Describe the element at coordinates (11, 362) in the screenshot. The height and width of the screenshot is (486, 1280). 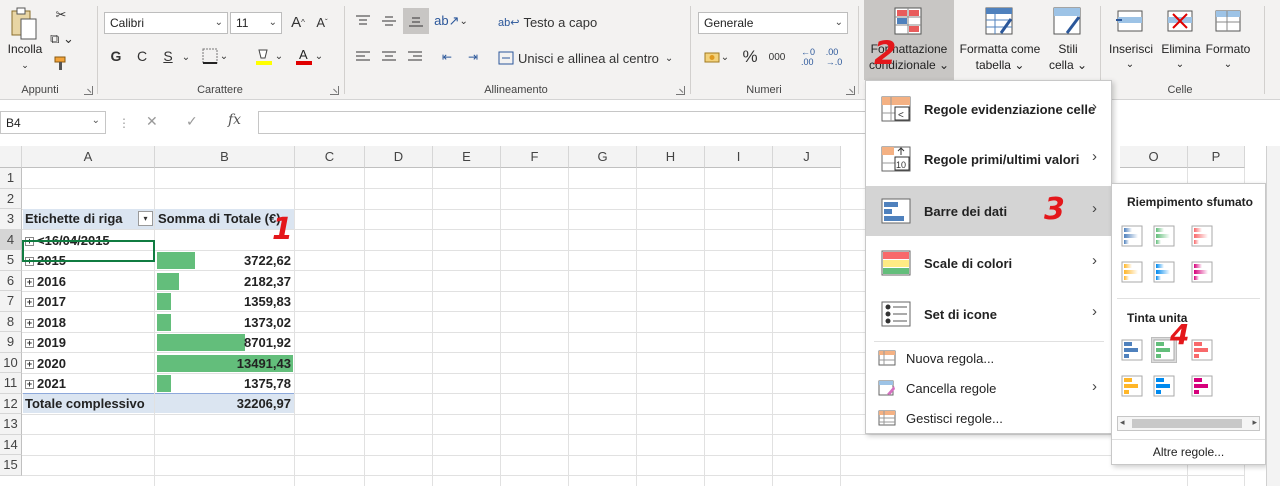
I see `row-header-10: 10` at that location.